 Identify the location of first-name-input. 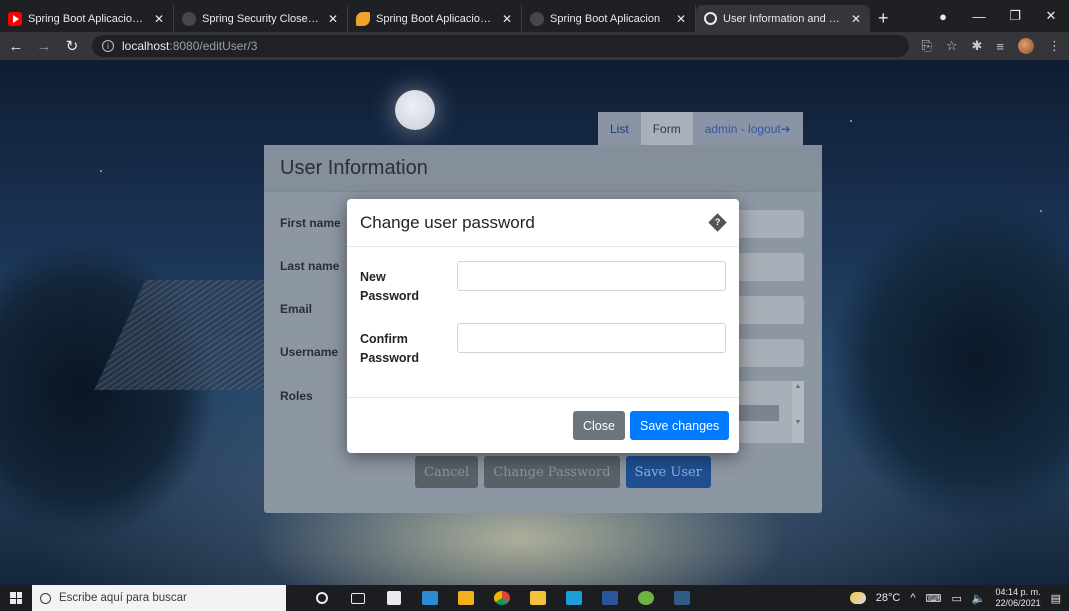
(769, 224).